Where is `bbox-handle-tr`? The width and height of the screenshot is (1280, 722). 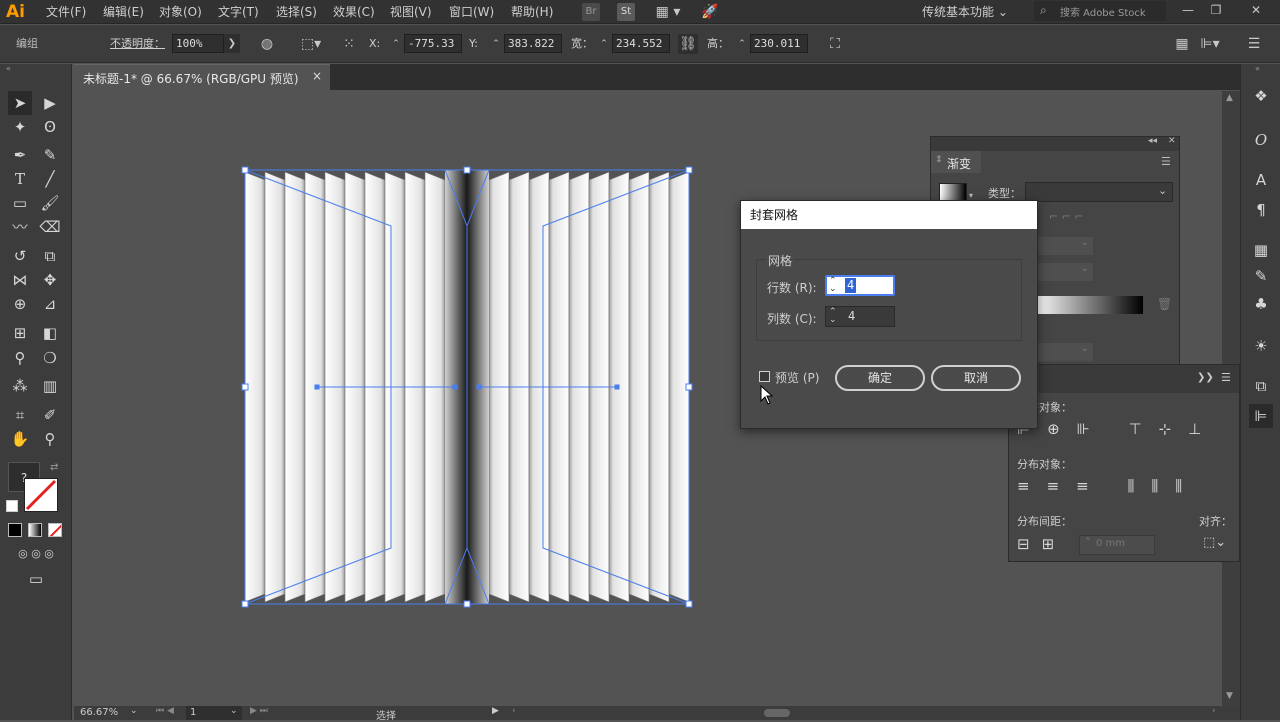
bbox-handle-tr is located at coordinates (689, 170).